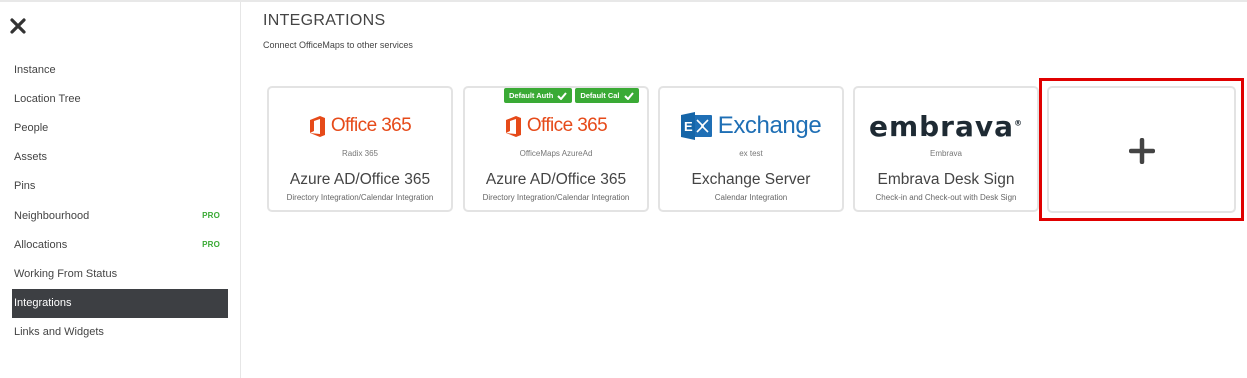 Image resolution: width=1247 pixels, height=378 pixels. I want to click on svg-text: E, so click(688, 126).